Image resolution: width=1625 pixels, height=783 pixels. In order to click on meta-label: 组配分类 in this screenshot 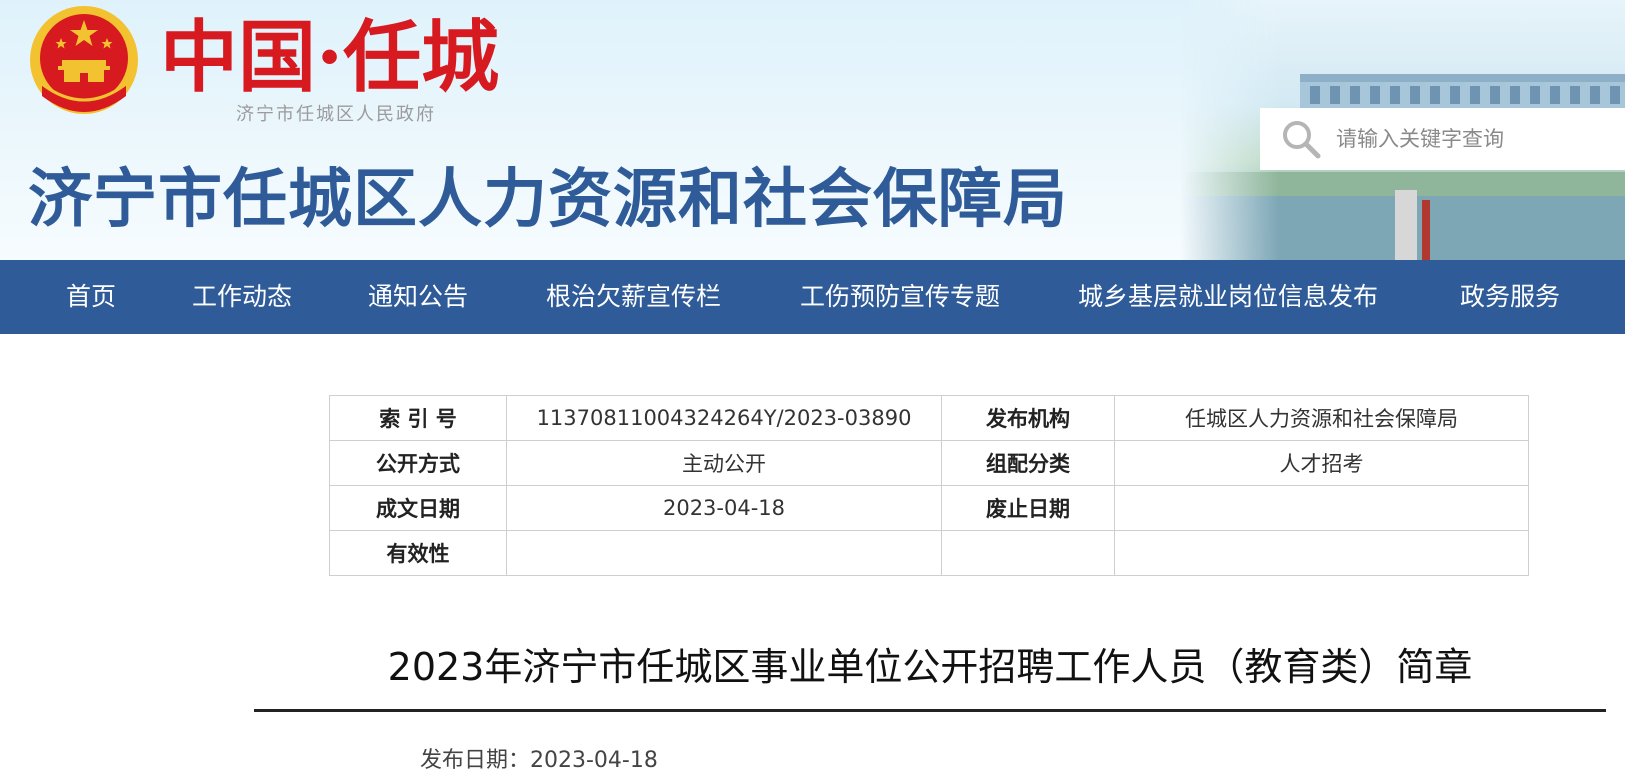, I will do `click(1028, 463)`.